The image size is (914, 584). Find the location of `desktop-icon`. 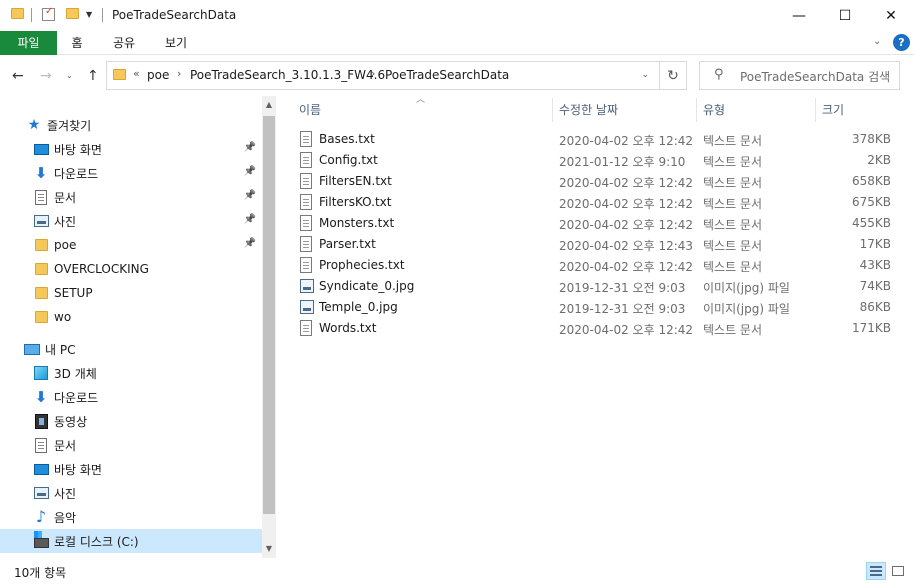

desktop-icon is located at coordinates (41, 149).